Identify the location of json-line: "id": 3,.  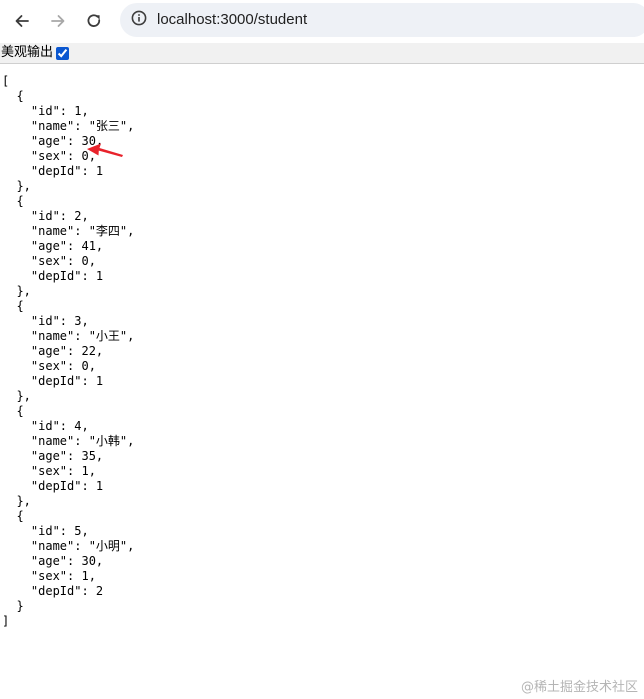
(45, 321).